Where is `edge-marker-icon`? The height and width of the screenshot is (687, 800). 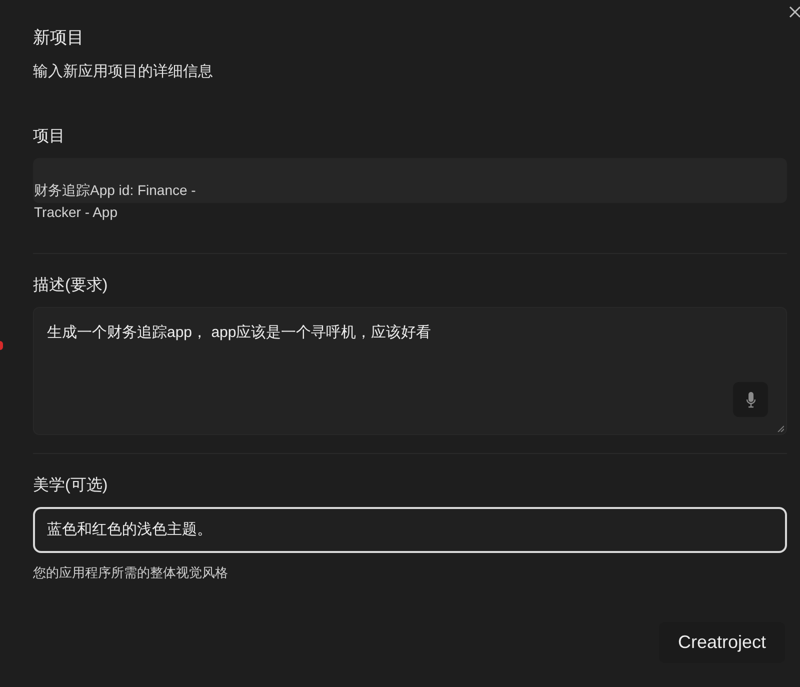
edge-marker-icon is located at coordinates (1, 345).